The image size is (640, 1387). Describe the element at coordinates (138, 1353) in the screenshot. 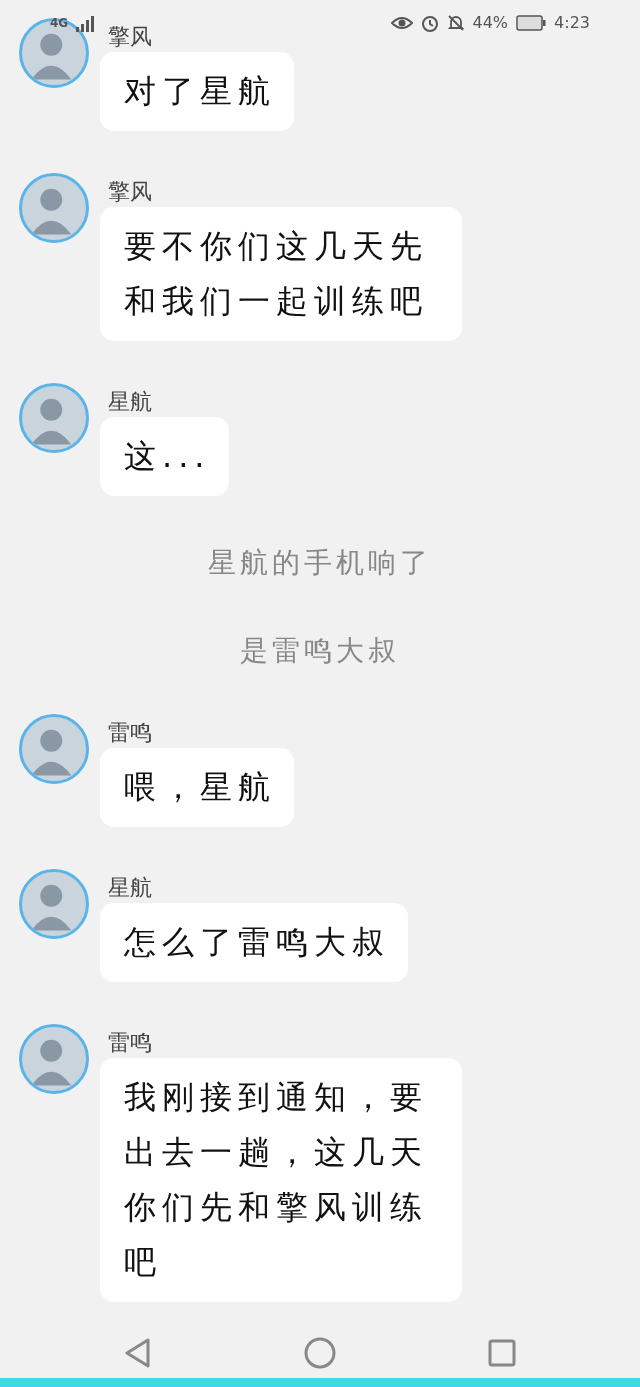

I see `back-icon` at that location.